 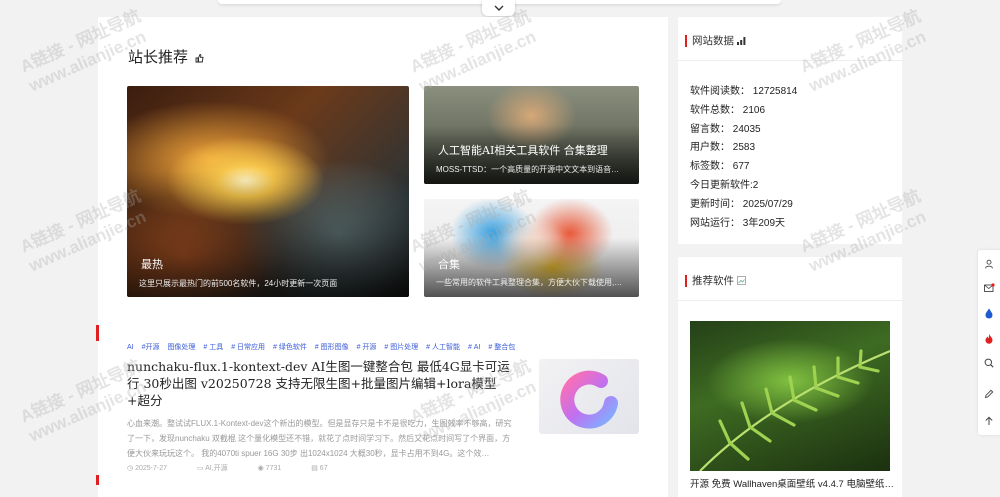 I want to click on signal-icon, so click(x=741, y=40).